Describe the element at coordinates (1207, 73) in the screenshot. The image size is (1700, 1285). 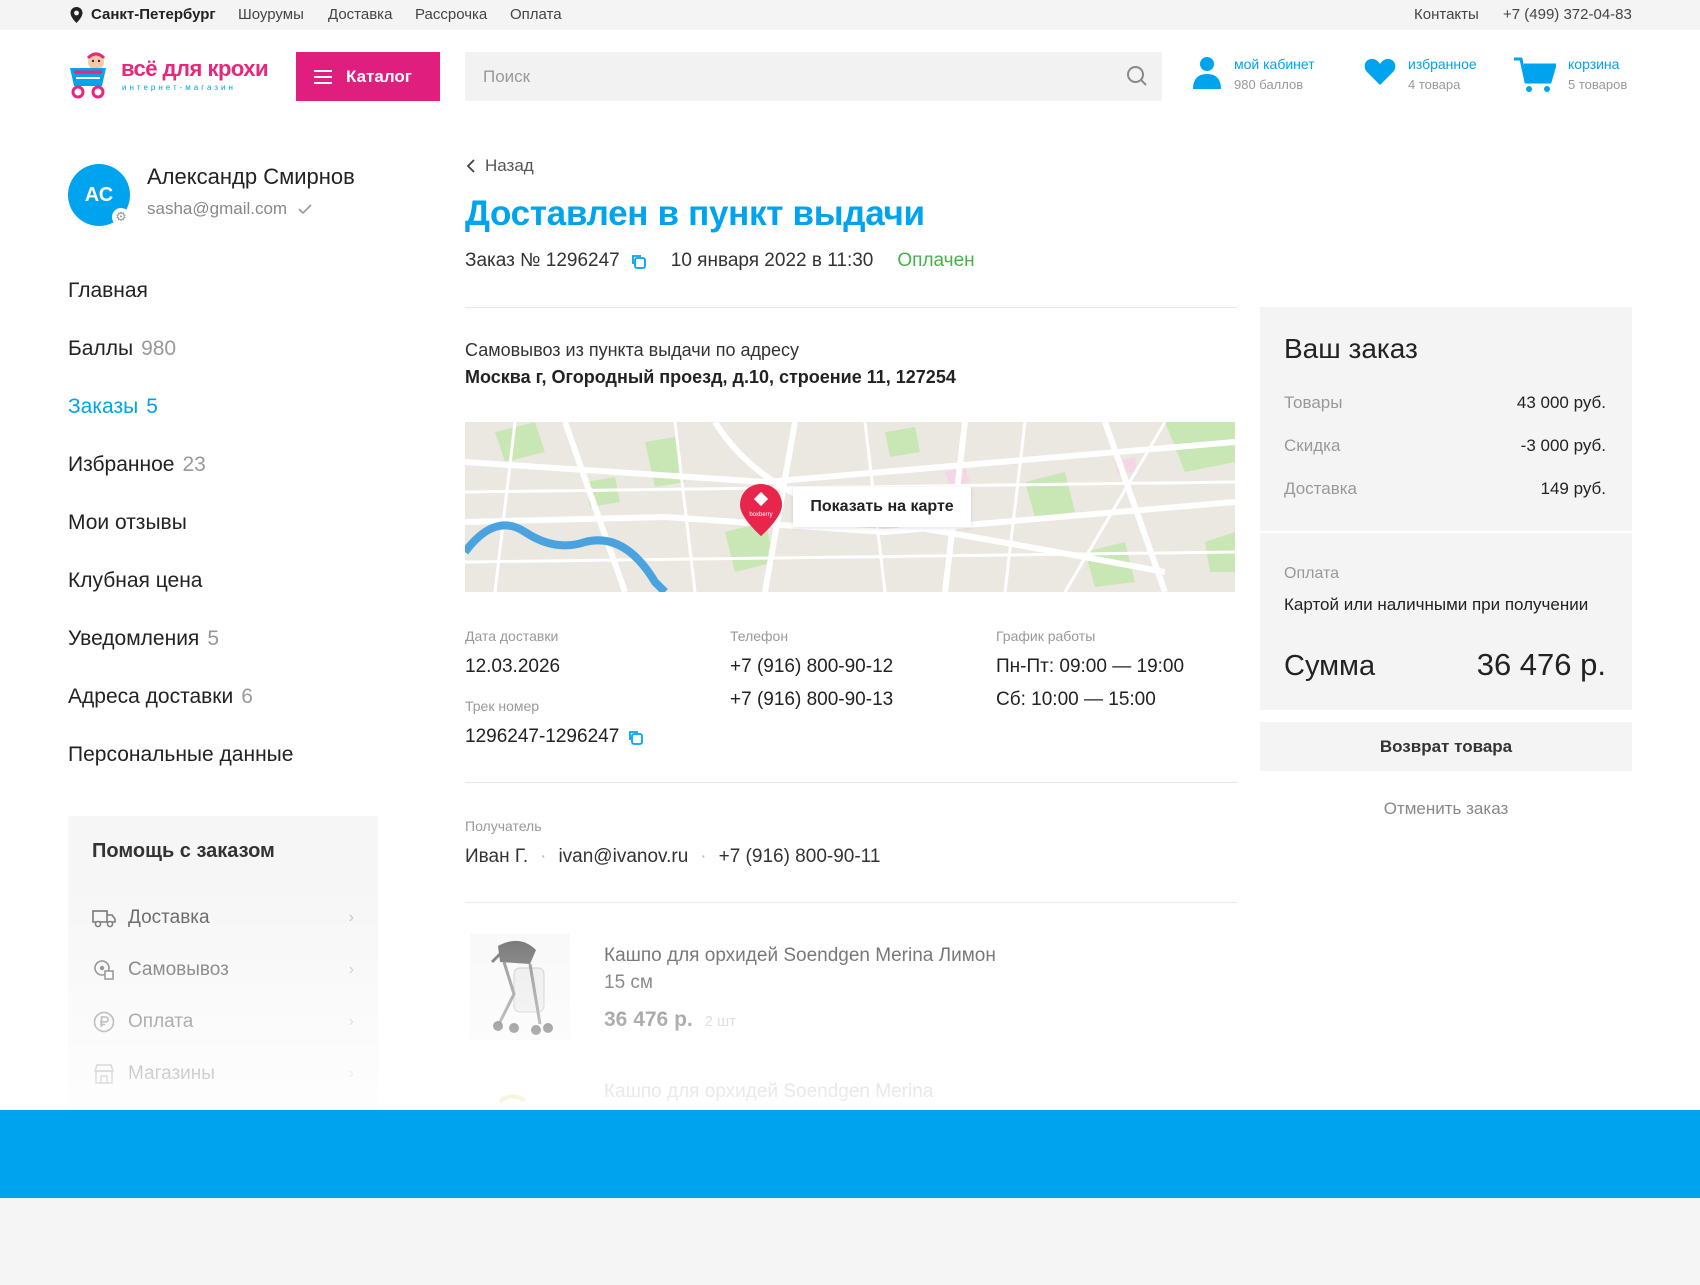
I see `user-icon` at that location.